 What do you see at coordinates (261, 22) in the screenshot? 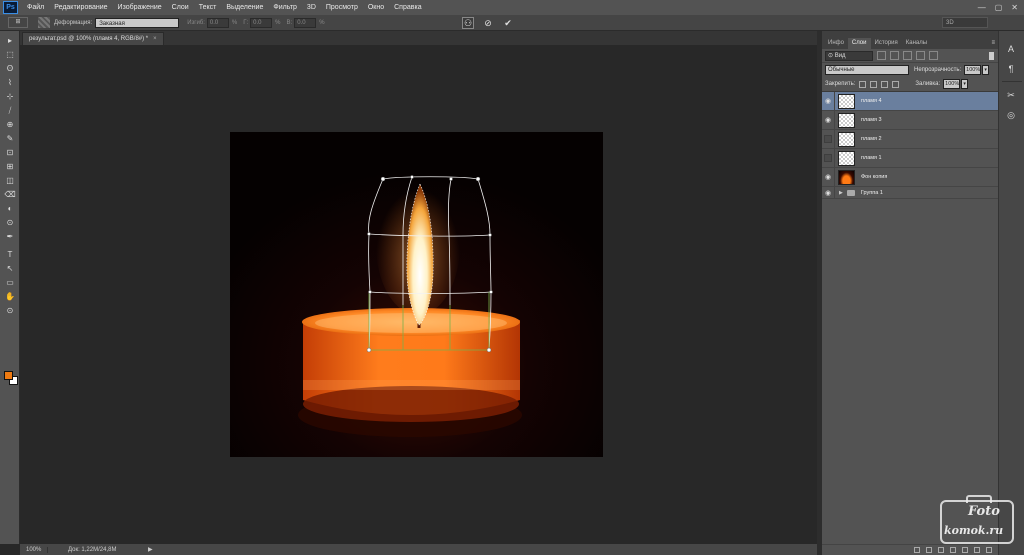
I see `h-distort-input: 0.0` at bounding box center [261, 22].